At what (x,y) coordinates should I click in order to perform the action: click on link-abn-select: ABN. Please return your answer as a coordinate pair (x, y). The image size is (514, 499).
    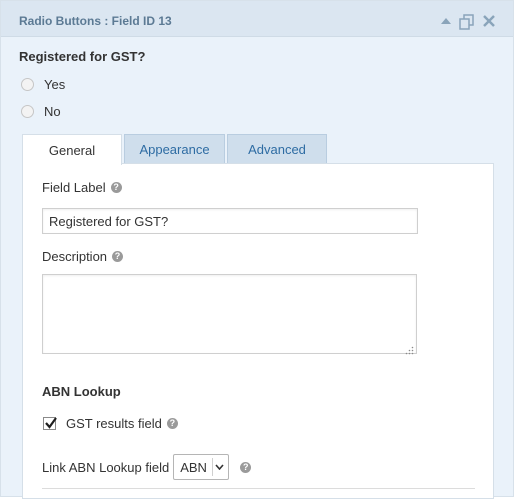
    Looking at the image, I should click on (201, 467).